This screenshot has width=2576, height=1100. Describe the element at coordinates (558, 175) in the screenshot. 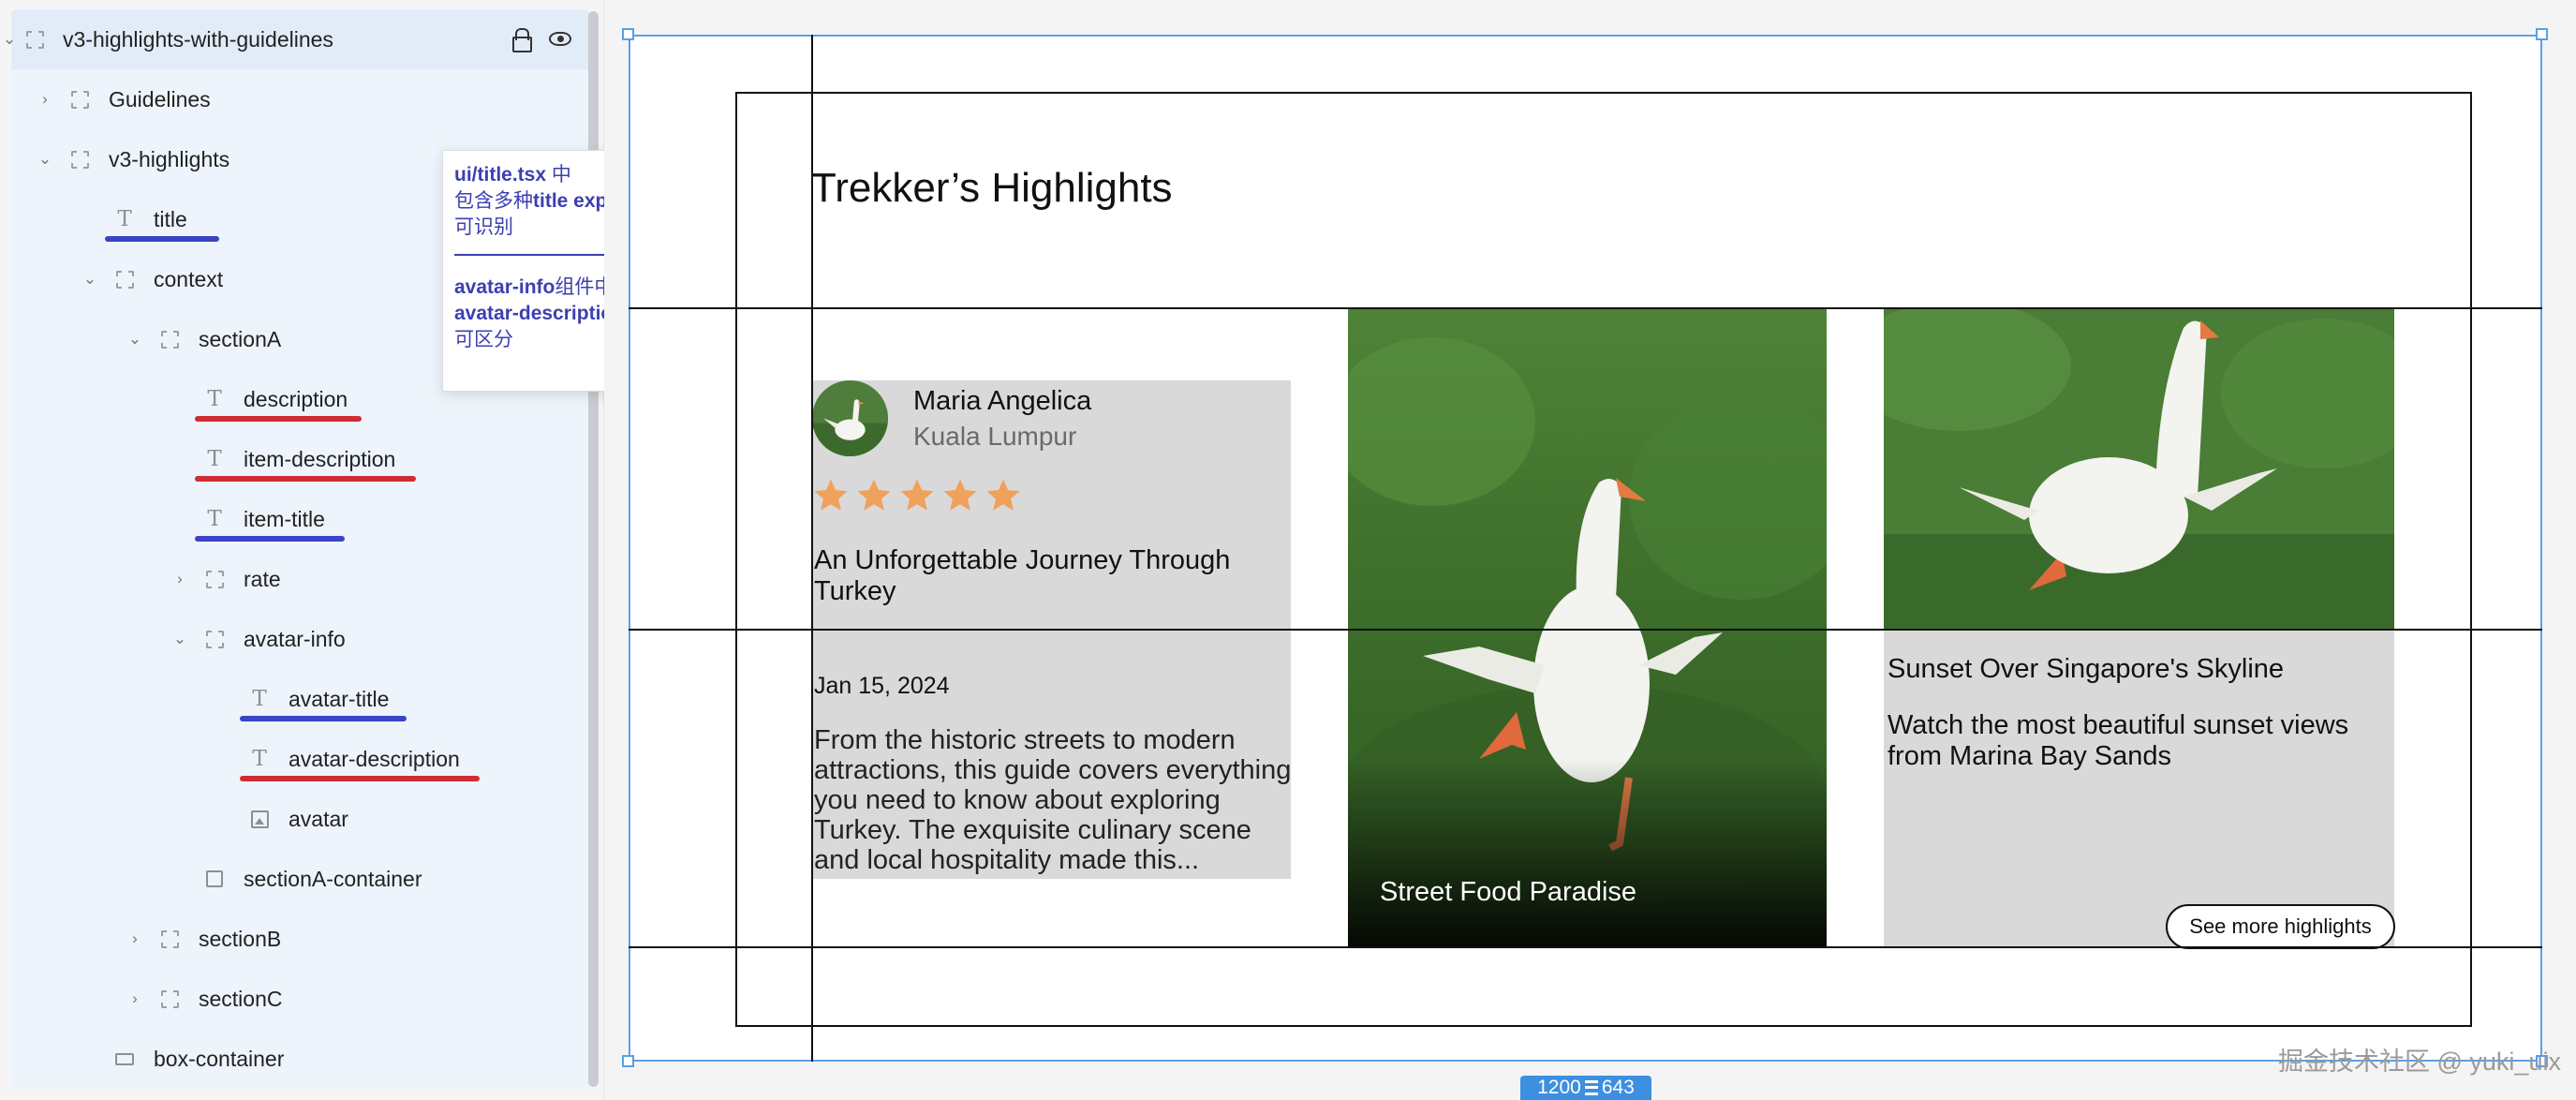

I see `note-text: 中` at that location.